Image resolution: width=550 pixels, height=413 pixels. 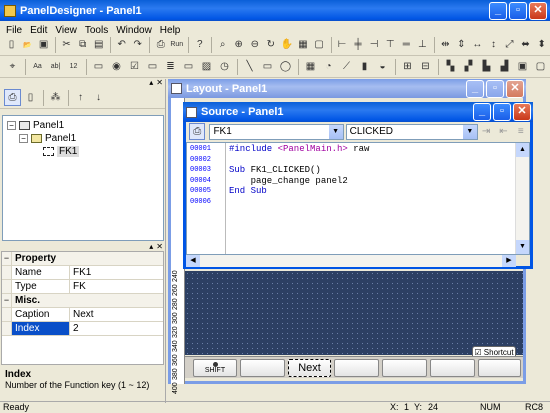 What do you see at coordinates (450, 66) in the screenshot?
I see `front-icon: ▚` at bounding box center [450, 66].